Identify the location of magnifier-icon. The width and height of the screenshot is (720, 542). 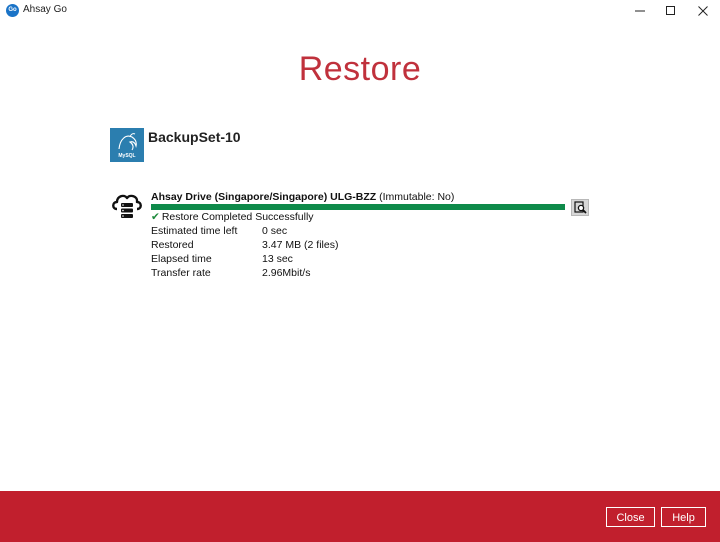
(580, 207).